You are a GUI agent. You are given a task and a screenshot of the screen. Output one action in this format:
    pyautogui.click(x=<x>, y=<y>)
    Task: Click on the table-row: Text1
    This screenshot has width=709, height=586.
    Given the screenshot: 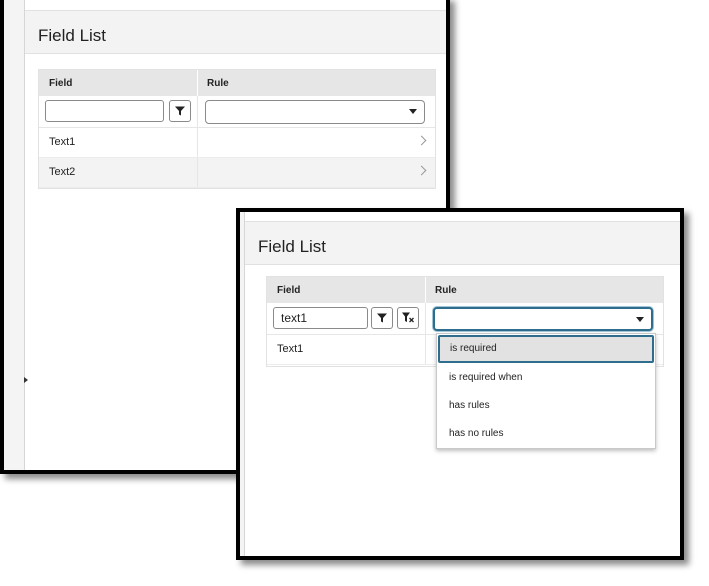 What is the action you would take?
    pyautogui.click(x=237, y=143)
    